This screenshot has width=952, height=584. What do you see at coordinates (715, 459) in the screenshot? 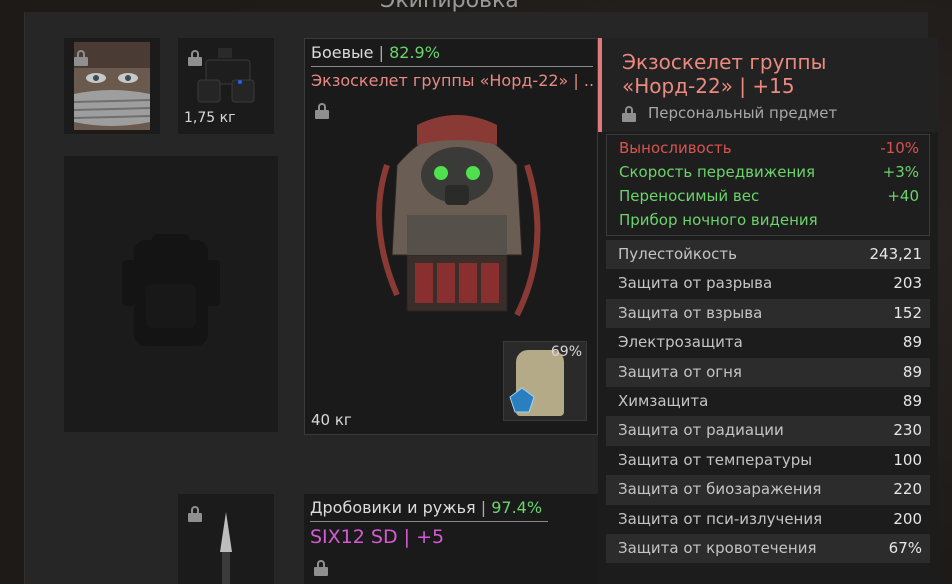
I see `stat-label: Защита от температуры` at bounding box center [715, 459].